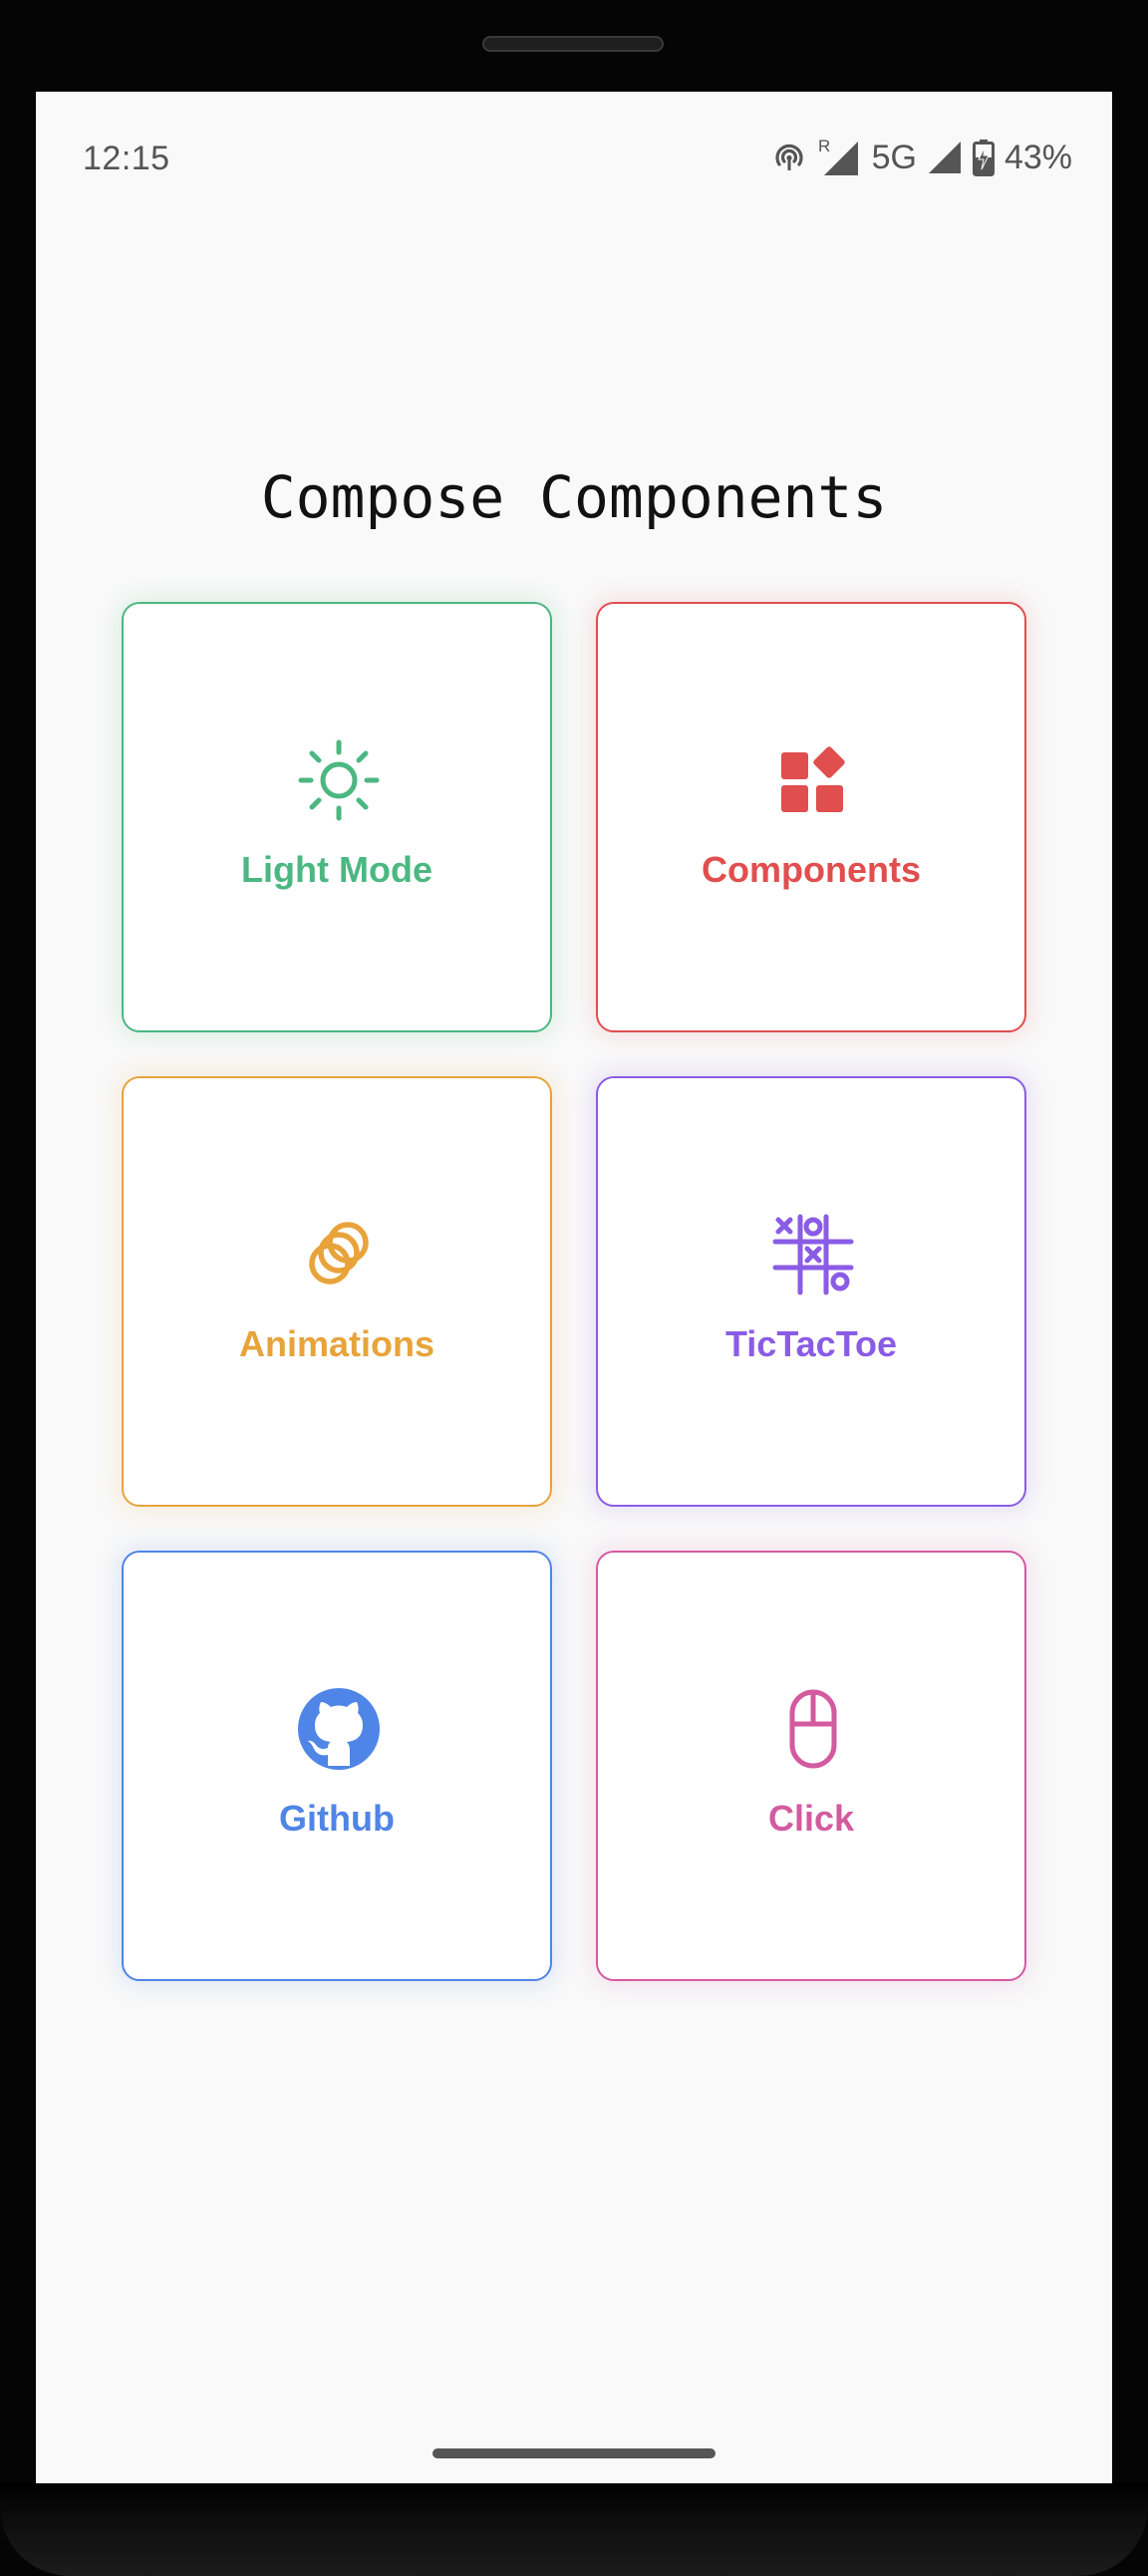  I want to click on sun-icon, so click(339, 780).